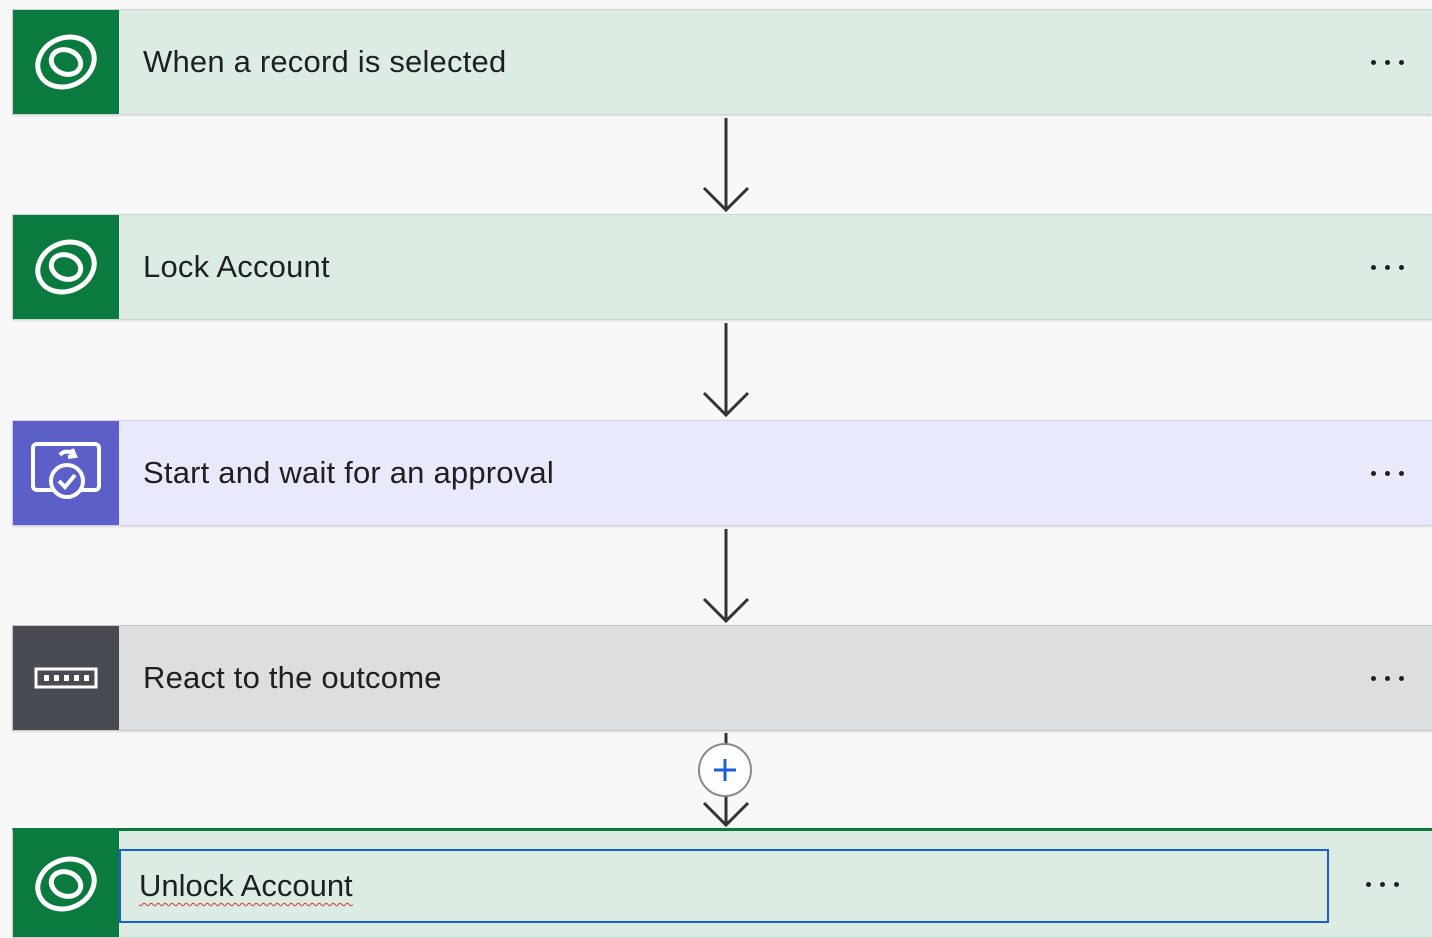 This screenshot has height=938, width=1432. Describe the element at coordinates (66, 678) in the screenshot. I see `condition-icon` at that location.